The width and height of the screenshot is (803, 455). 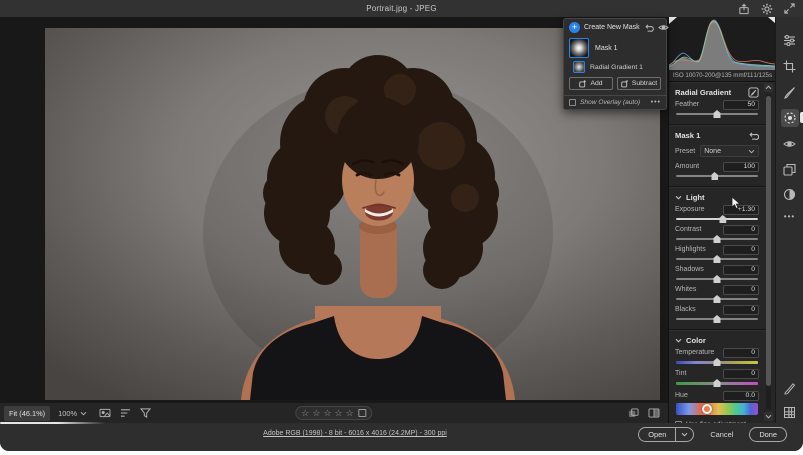 I want to click on whites-slider-thumb, so click(x=717, y=299).